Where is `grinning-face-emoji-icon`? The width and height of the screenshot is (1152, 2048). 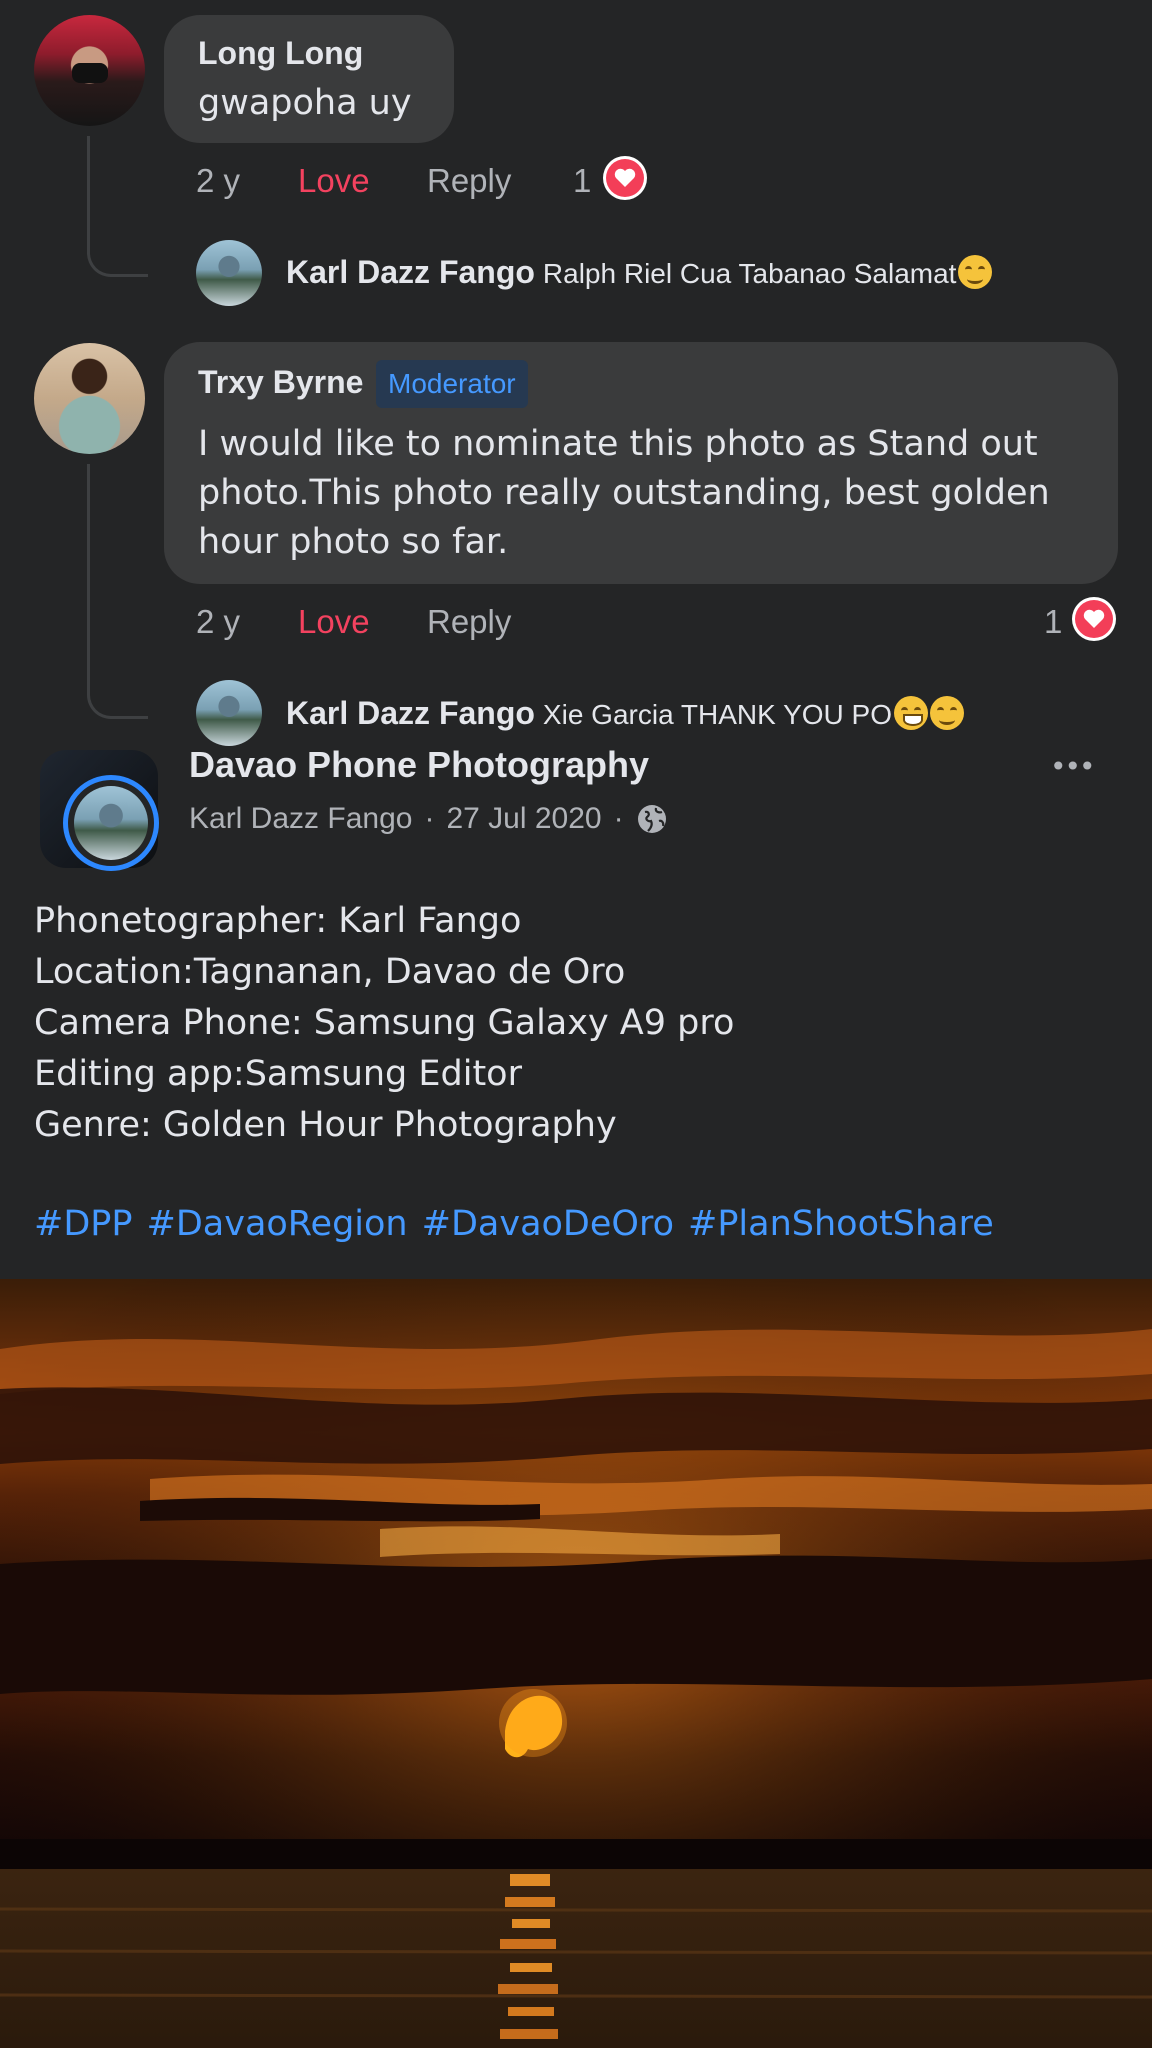 grinning-face-emoji-icon is located at coordinates (911, 713).